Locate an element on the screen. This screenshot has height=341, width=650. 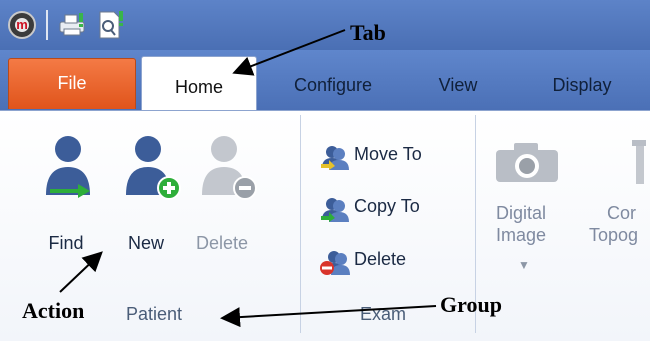
copy-exam-icon is located at coordinates (335, 210).